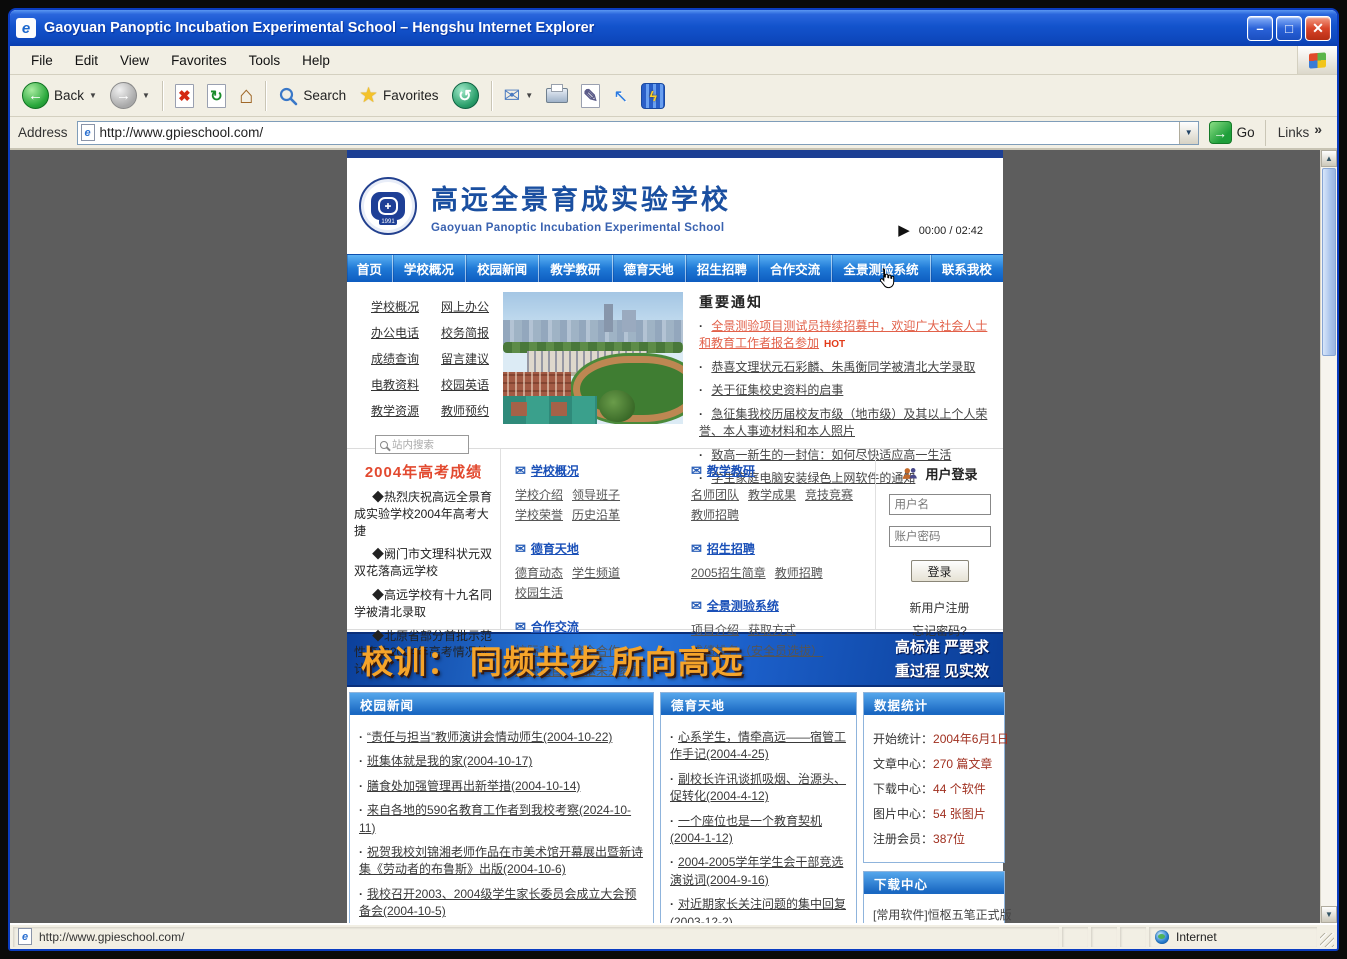 The height and width of the screenshot is (959, 1347). I want to click on search-button: Search, so click(312, 96).